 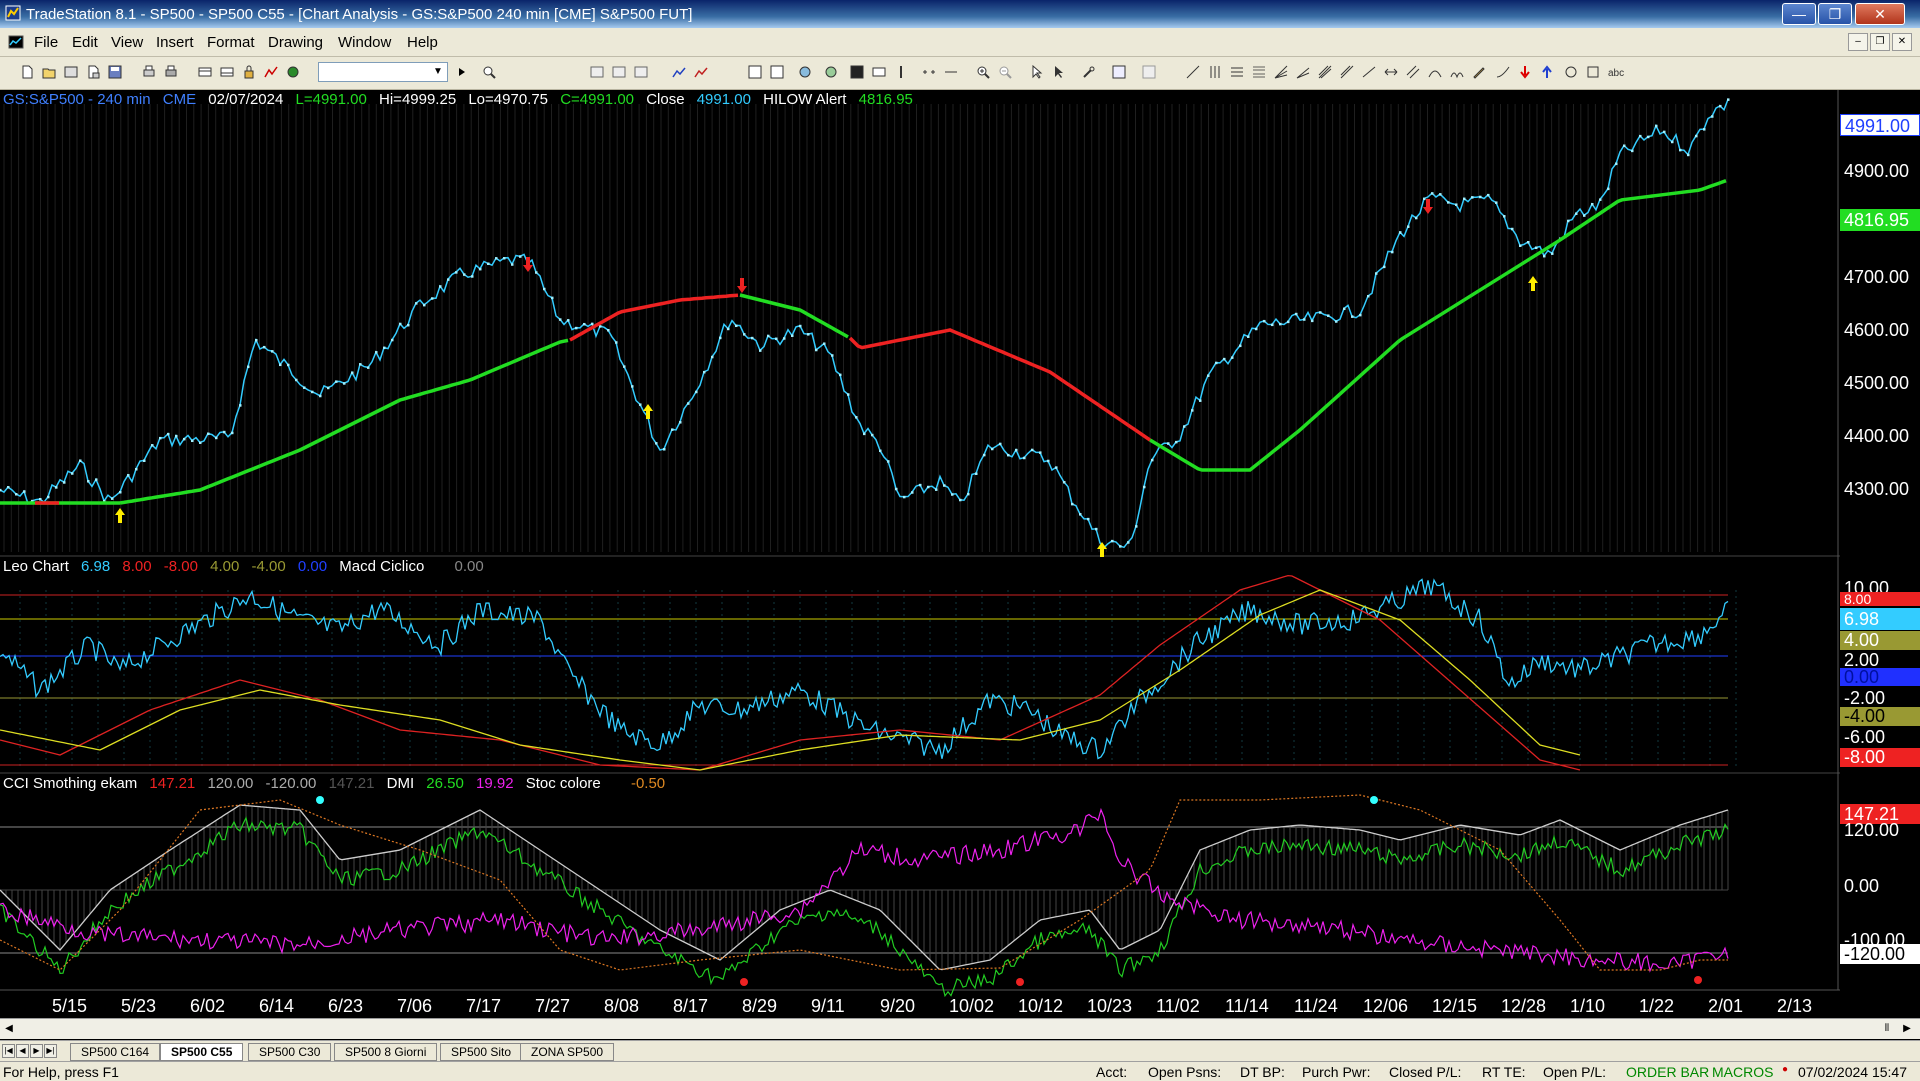 What do you see at coordinates (1281, 72) in the screenshot?
I see `speed-lines-icon` at bounding box center [1281, 72].